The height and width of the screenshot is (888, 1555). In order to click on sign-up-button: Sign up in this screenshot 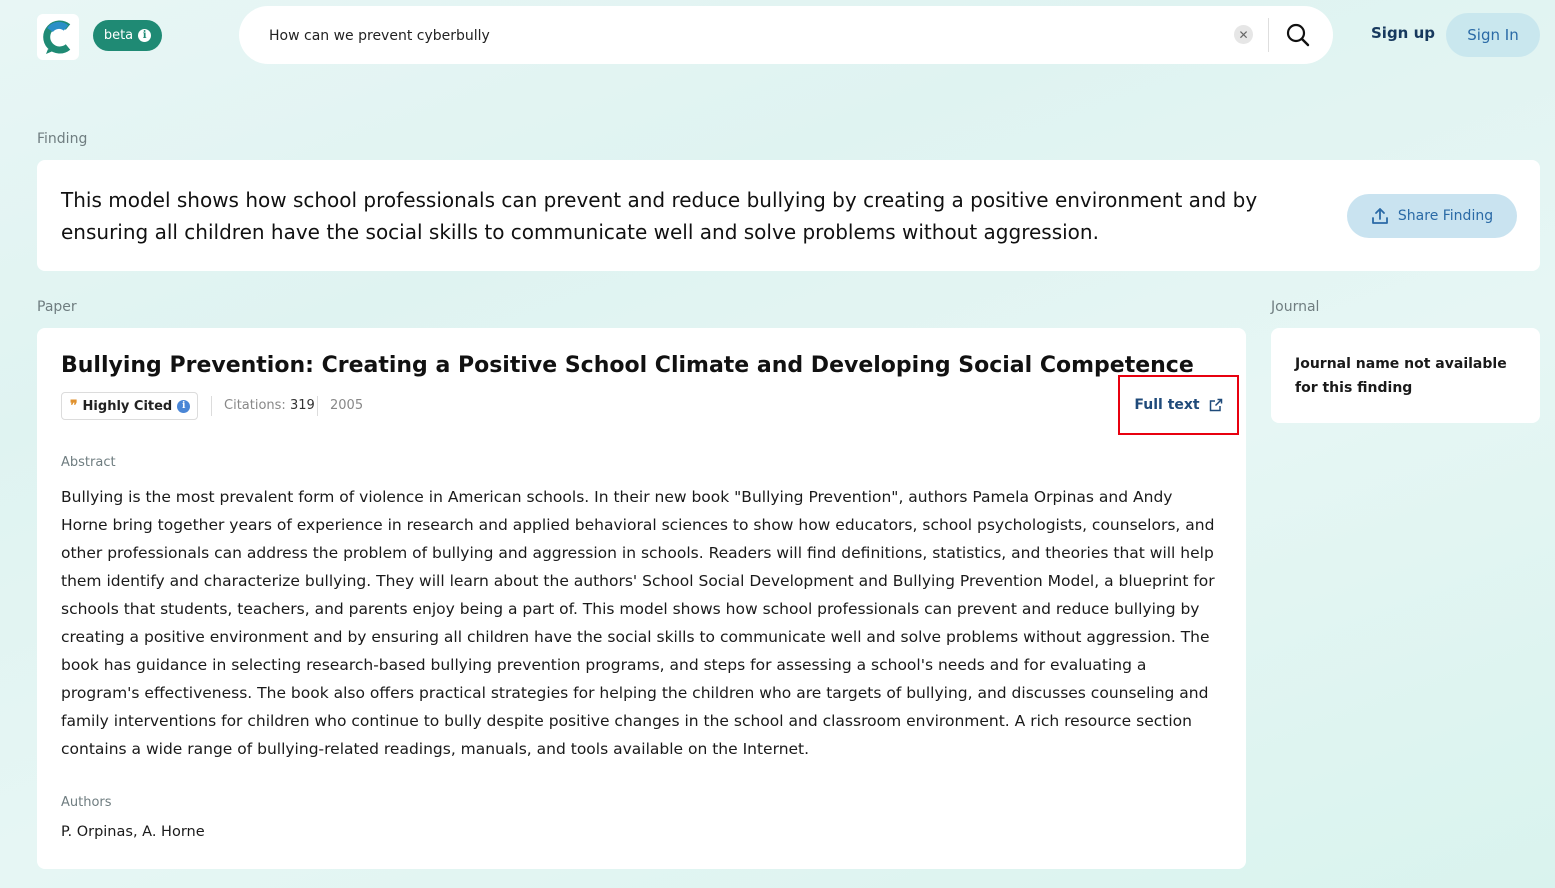, I will do `click(1403, 33)`.